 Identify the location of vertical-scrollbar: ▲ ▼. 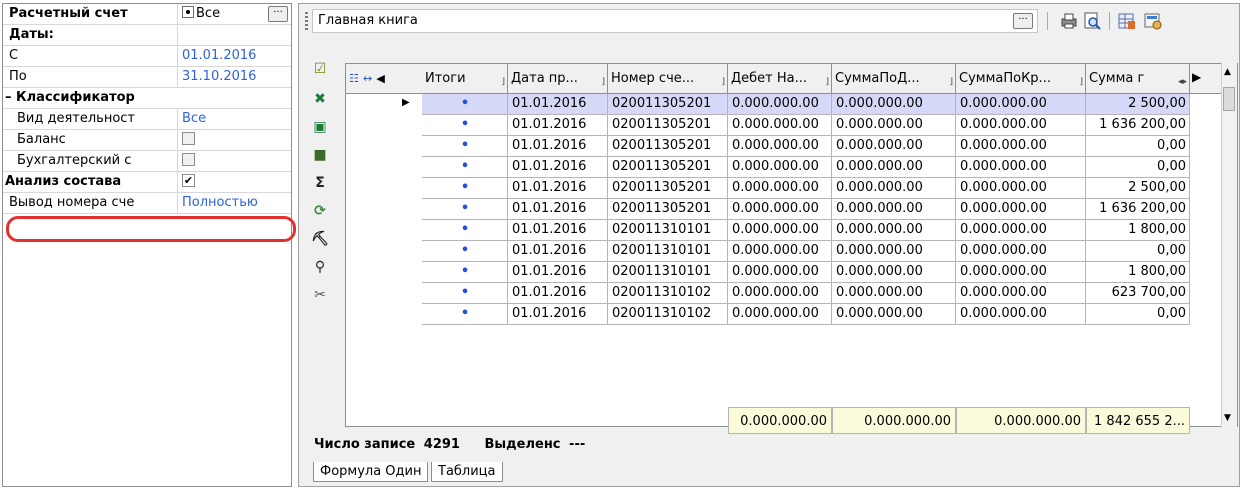
(1229, 245).